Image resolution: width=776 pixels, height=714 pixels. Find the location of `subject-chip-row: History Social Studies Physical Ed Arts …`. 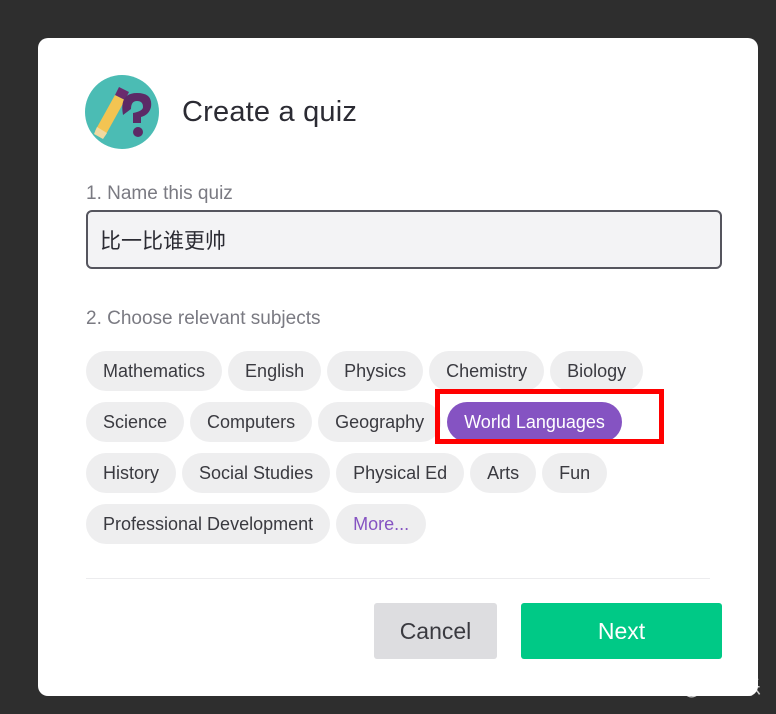

subject-chip-row: History Social Studies Physical Ed Arts … is located at coordinates (406, 473).